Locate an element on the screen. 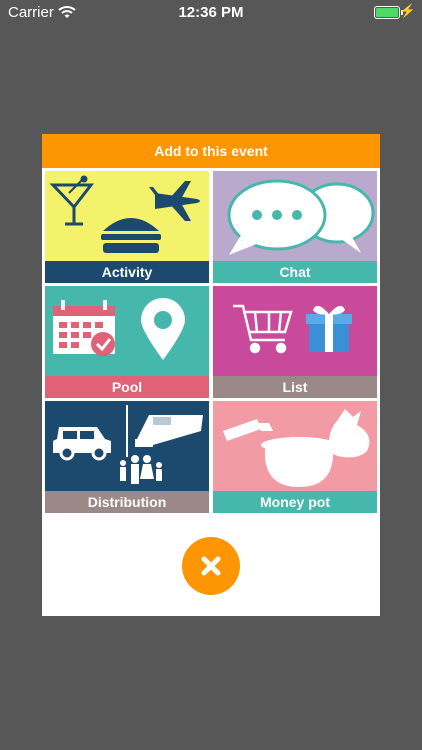  pool-label: Pool is located at coordinates (127, 387).